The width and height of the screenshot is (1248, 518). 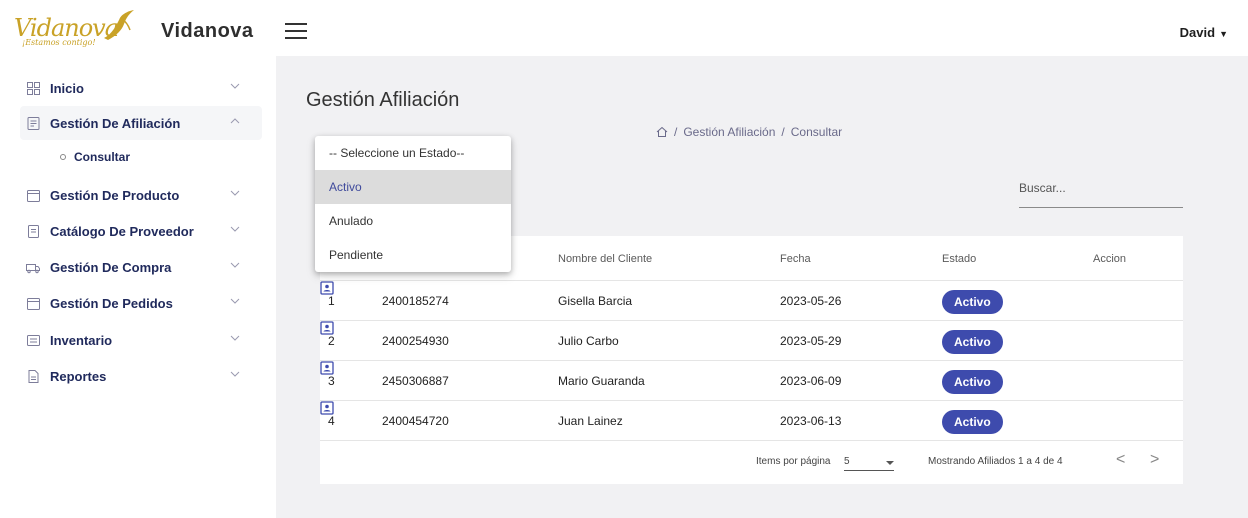 What do you see at coordinates (296, 32) in the screenshot?
I see `menu-toggle-icon` at bounding box center [296, 32].